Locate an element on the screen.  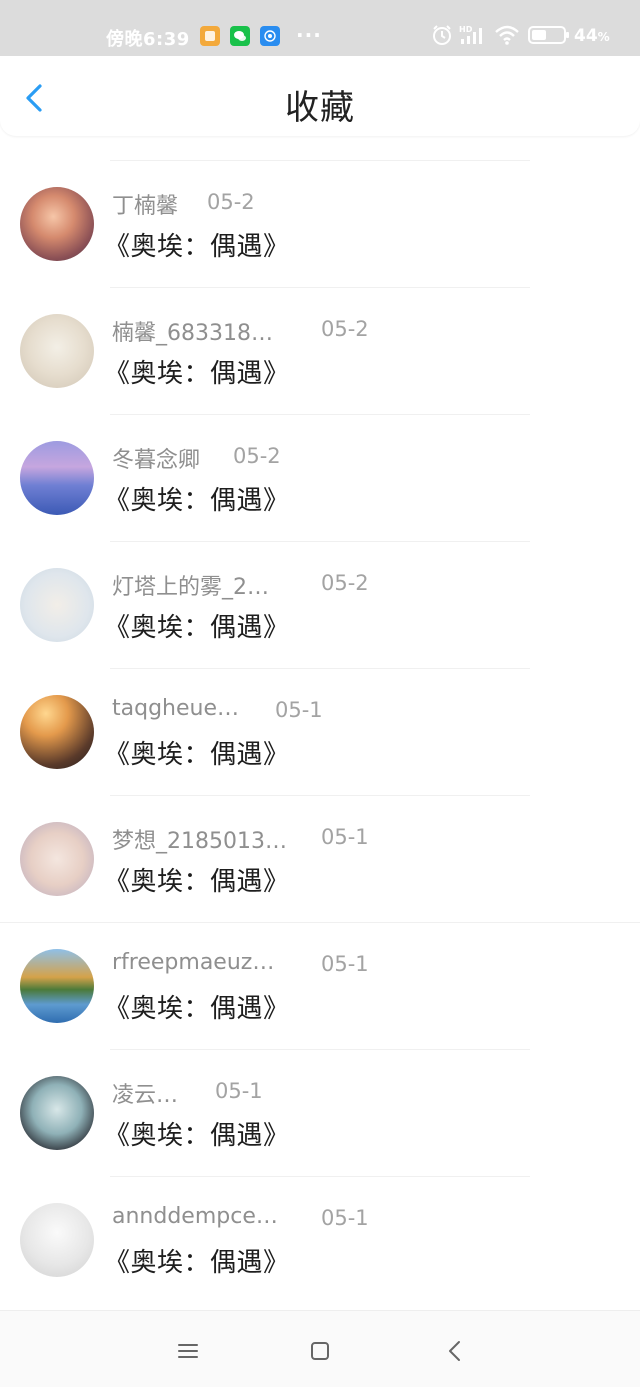
hotspot-app-icon is located at coordinates (270, 36).